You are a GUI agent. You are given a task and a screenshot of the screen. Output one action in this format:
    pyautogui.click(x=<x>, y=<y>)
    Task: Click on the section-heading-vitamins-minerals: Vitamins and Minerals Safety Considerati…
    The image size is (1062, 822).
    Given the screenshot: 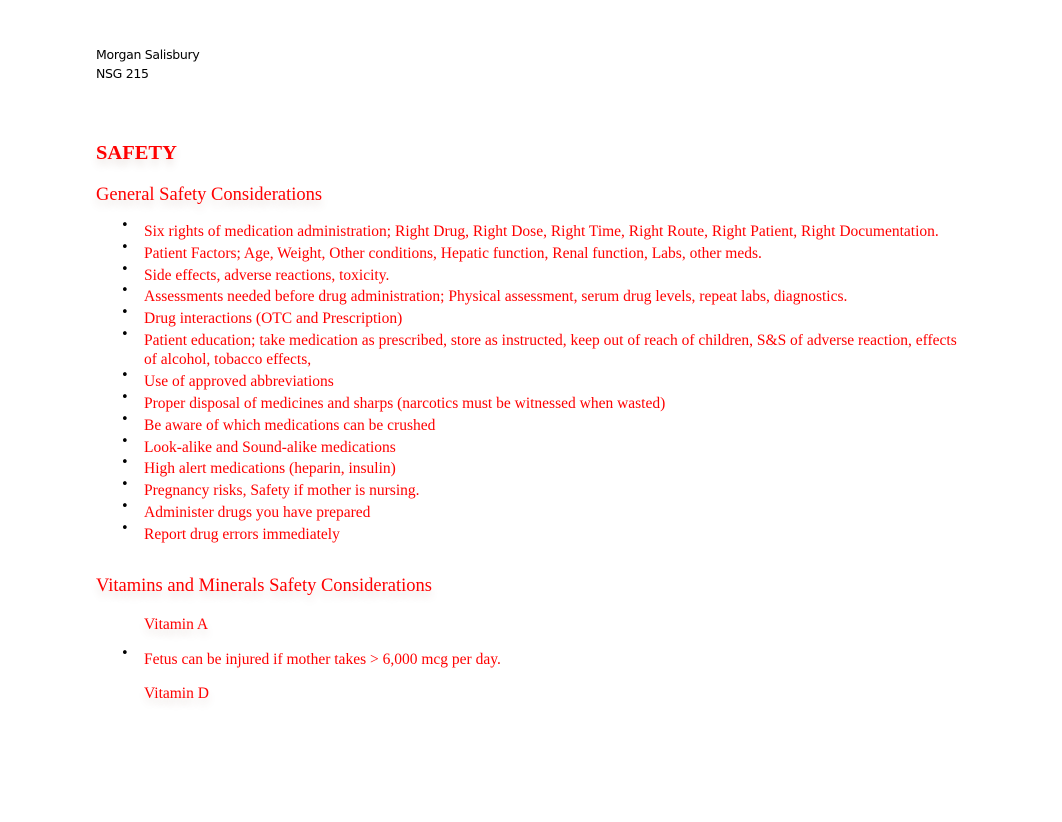 What is the action you would take?
    pyautogui.click(x=264, y=586)
    